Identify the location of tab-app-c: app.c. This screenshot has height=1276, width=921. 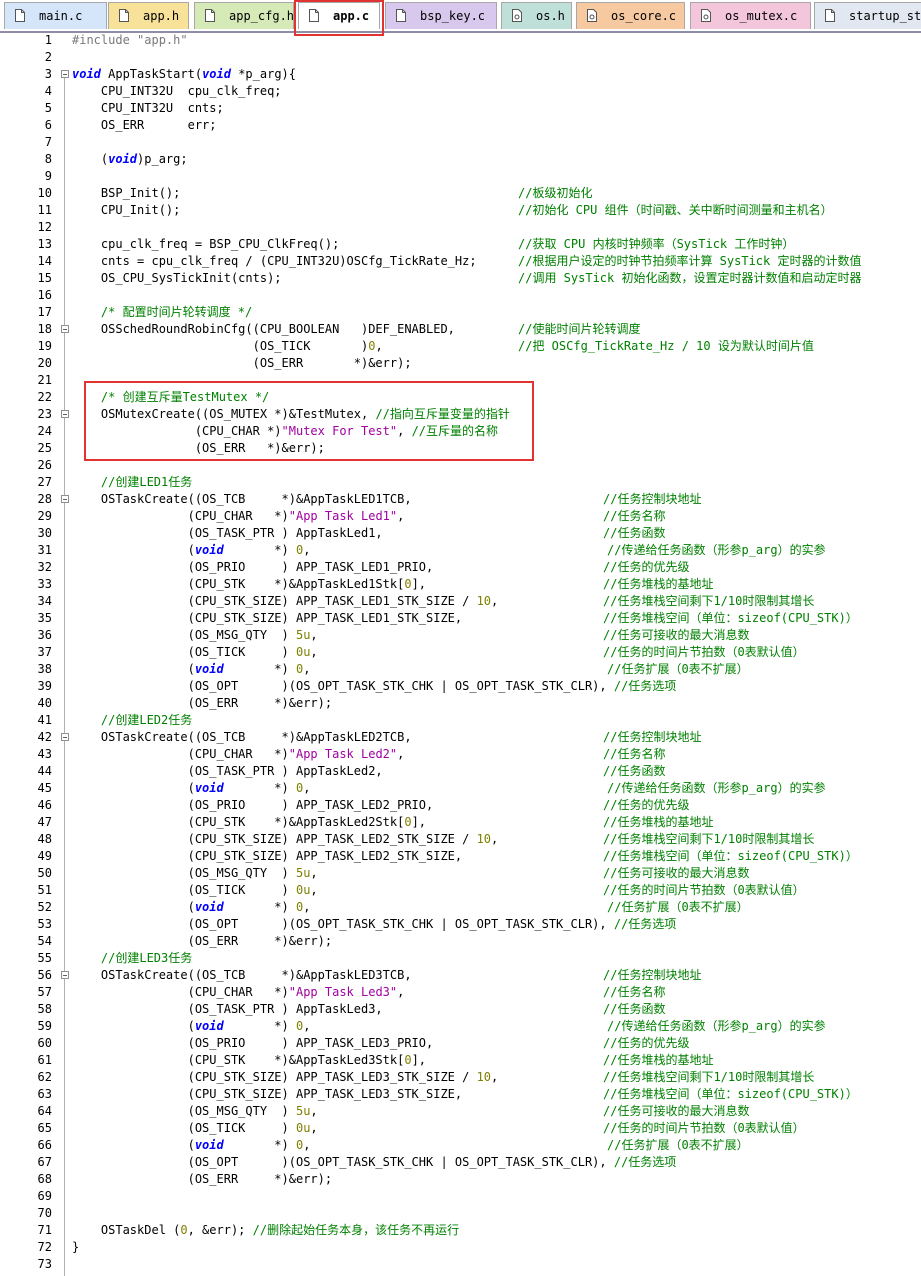
(339, 15).